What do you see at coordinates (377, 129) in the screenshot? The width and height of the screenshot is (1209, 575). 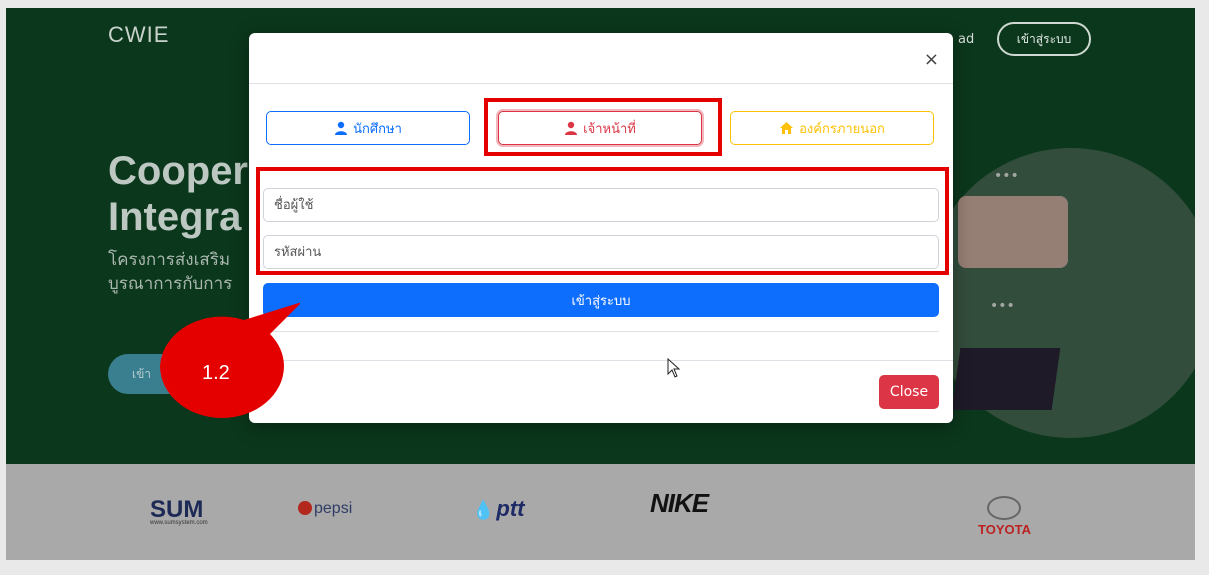 I see `tab-student-label: นักศึกษา` at bounding box center [377, 129].